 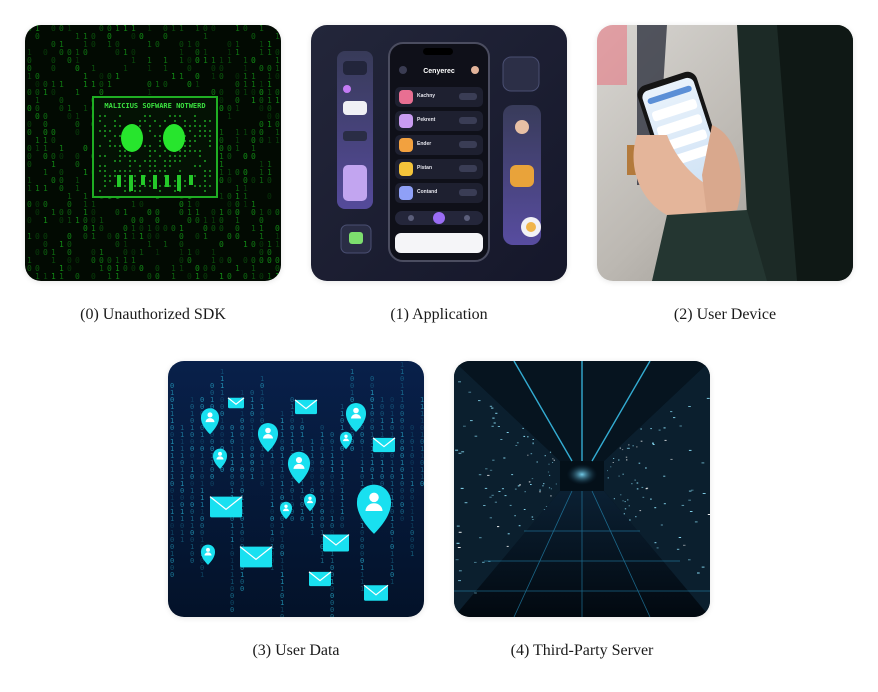 What do you see at coordinates (439, 314) in the screenshot?
I see `caption-application: (1) Application` at bounding box center [439, 314].